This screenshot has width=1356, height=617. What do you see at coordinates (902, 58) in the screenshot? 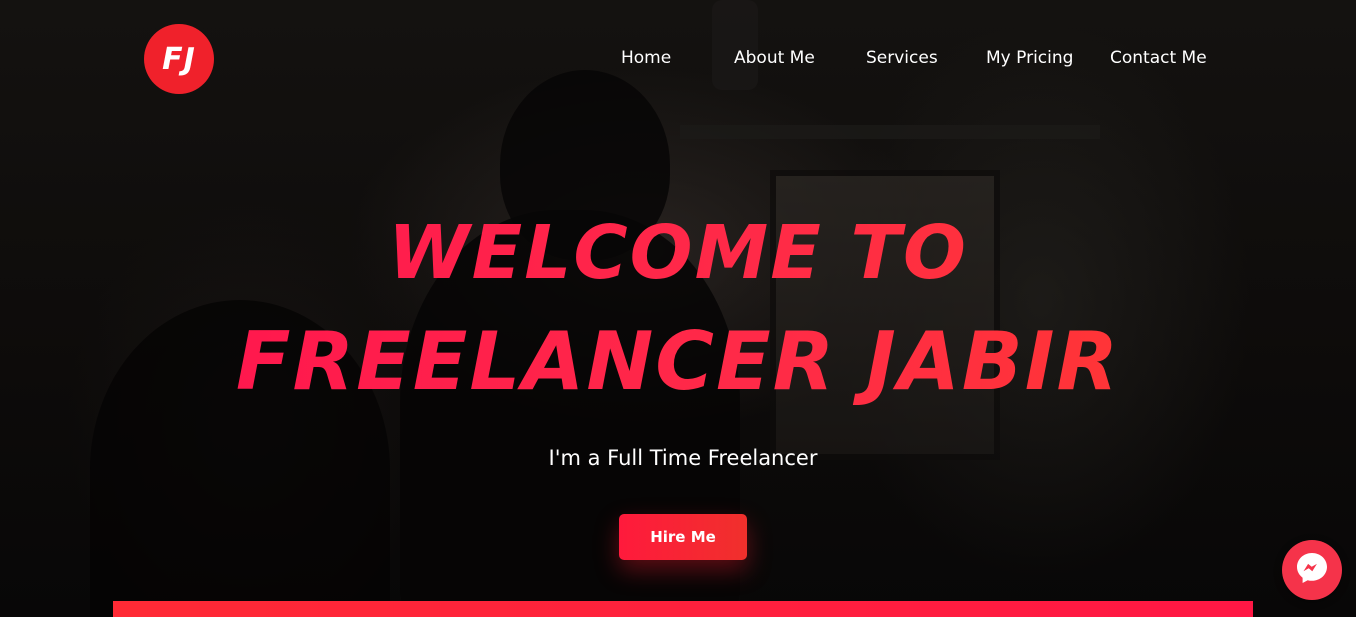
I see `nav-item-services: Services` at bounding box center [902, 58].